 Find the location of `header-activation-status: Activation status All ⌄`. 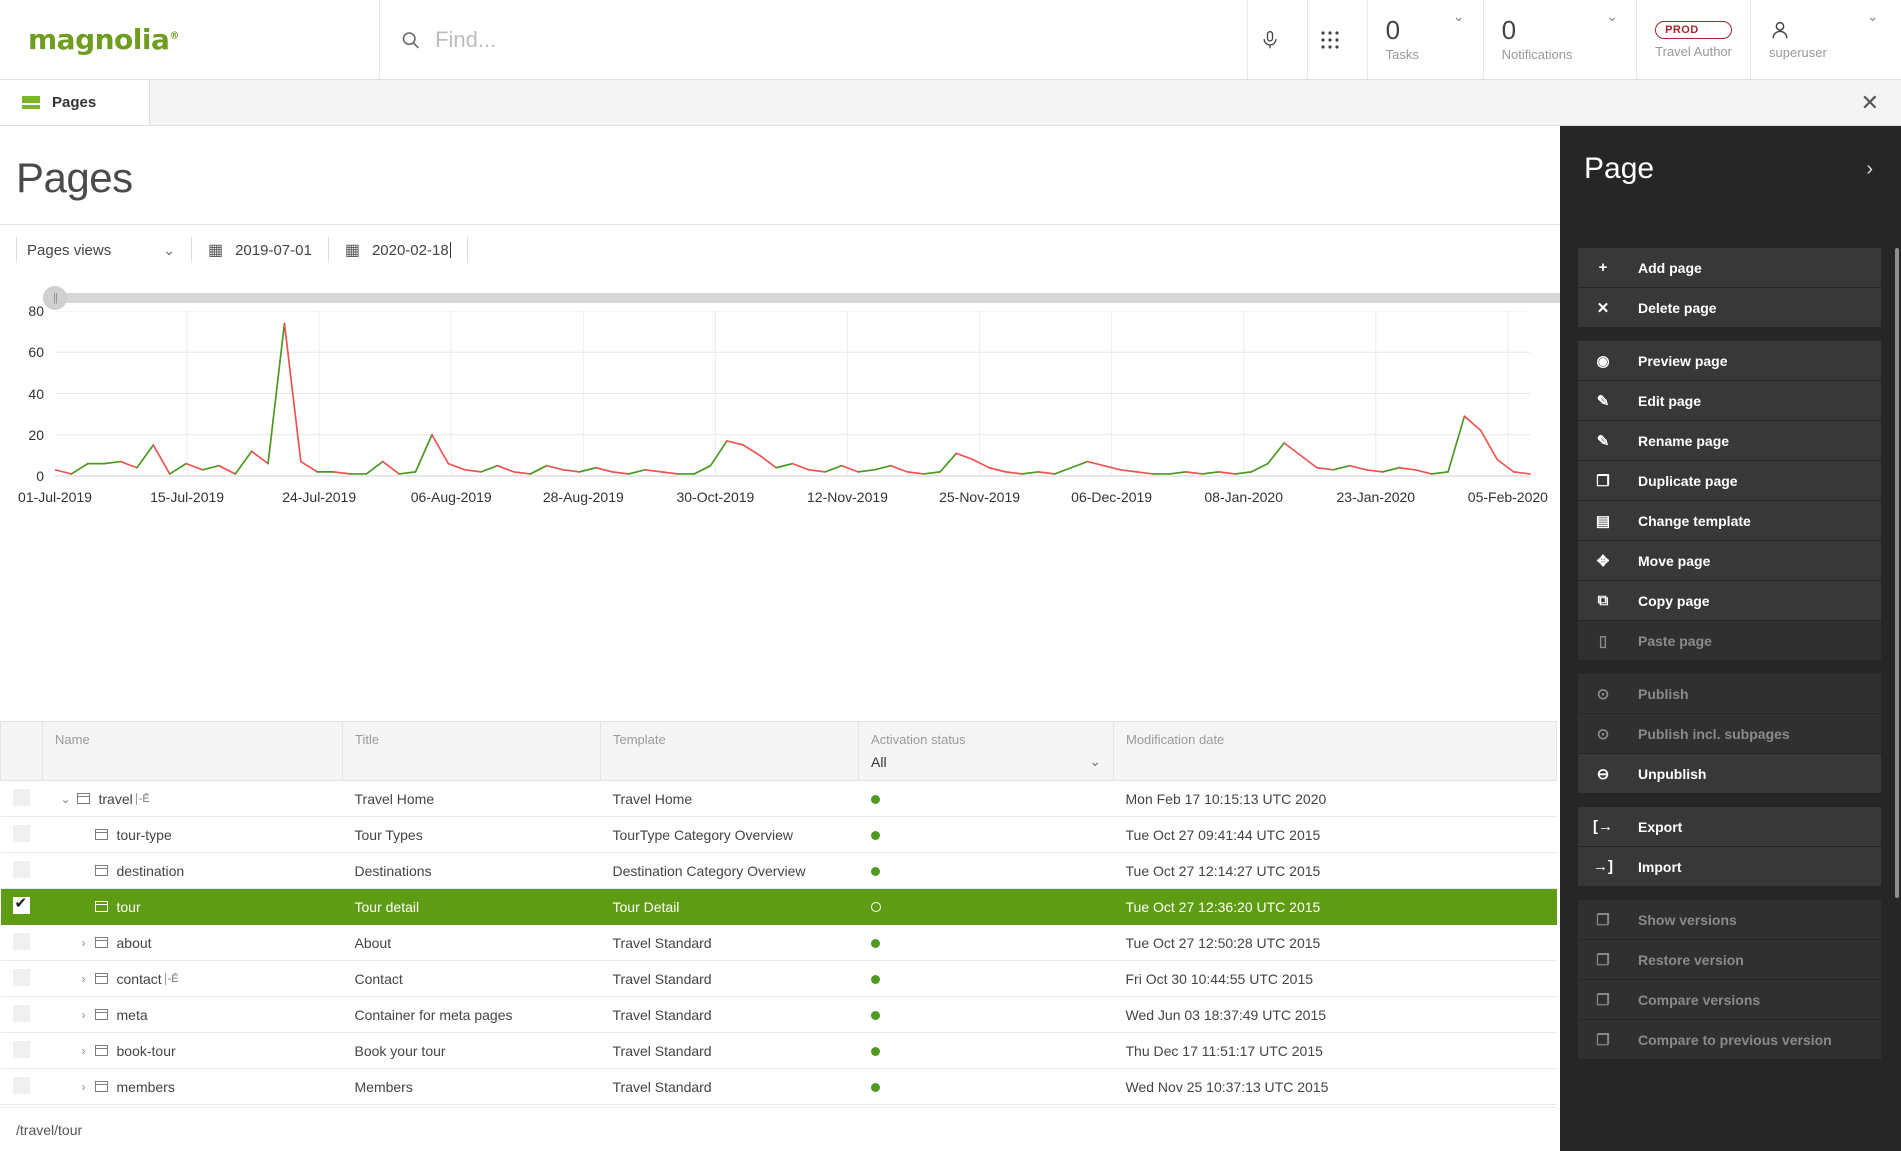

header-activation-status: Activation status All ⌄ is located at coordinates (986, 751).